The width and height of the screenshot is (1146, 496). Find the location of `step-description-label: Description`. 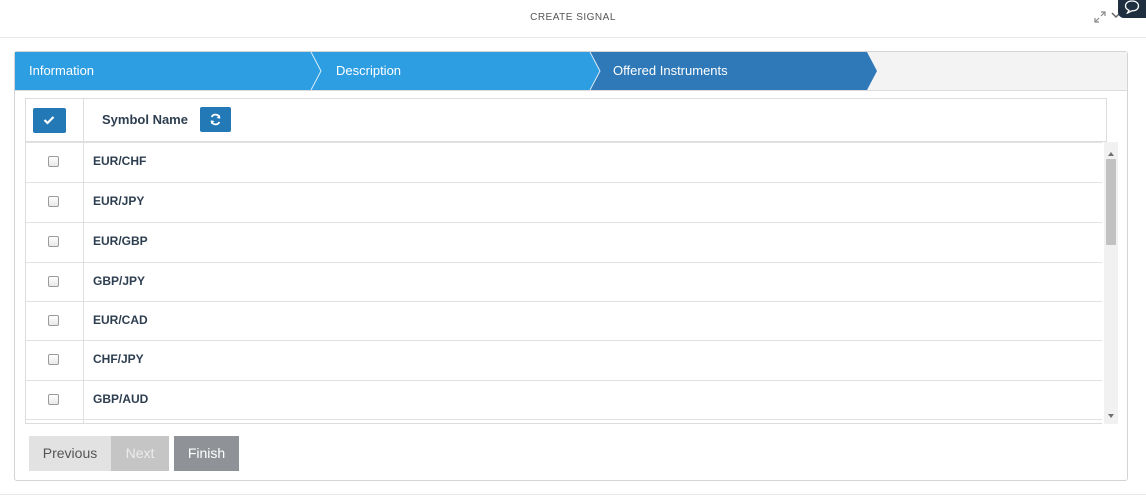

step-description-label: Description is located at coordinates (369, 70).